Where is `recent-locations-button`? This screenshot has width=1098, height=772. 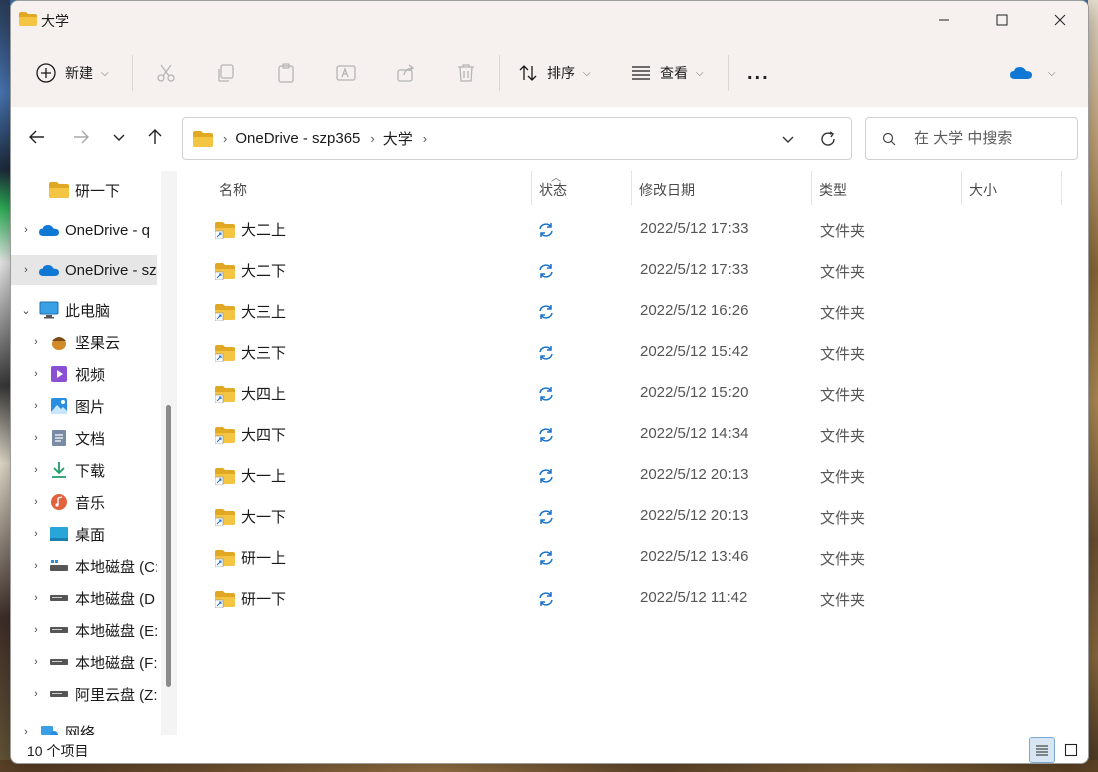
recent-locations-button is located at coordinates (119, 137).